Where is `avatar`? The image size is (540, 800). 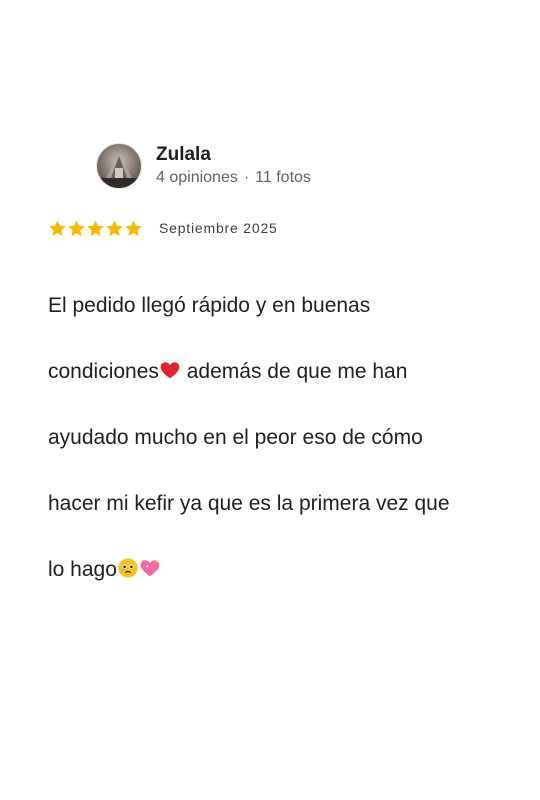 avatar is located at coordinates (119, 166).